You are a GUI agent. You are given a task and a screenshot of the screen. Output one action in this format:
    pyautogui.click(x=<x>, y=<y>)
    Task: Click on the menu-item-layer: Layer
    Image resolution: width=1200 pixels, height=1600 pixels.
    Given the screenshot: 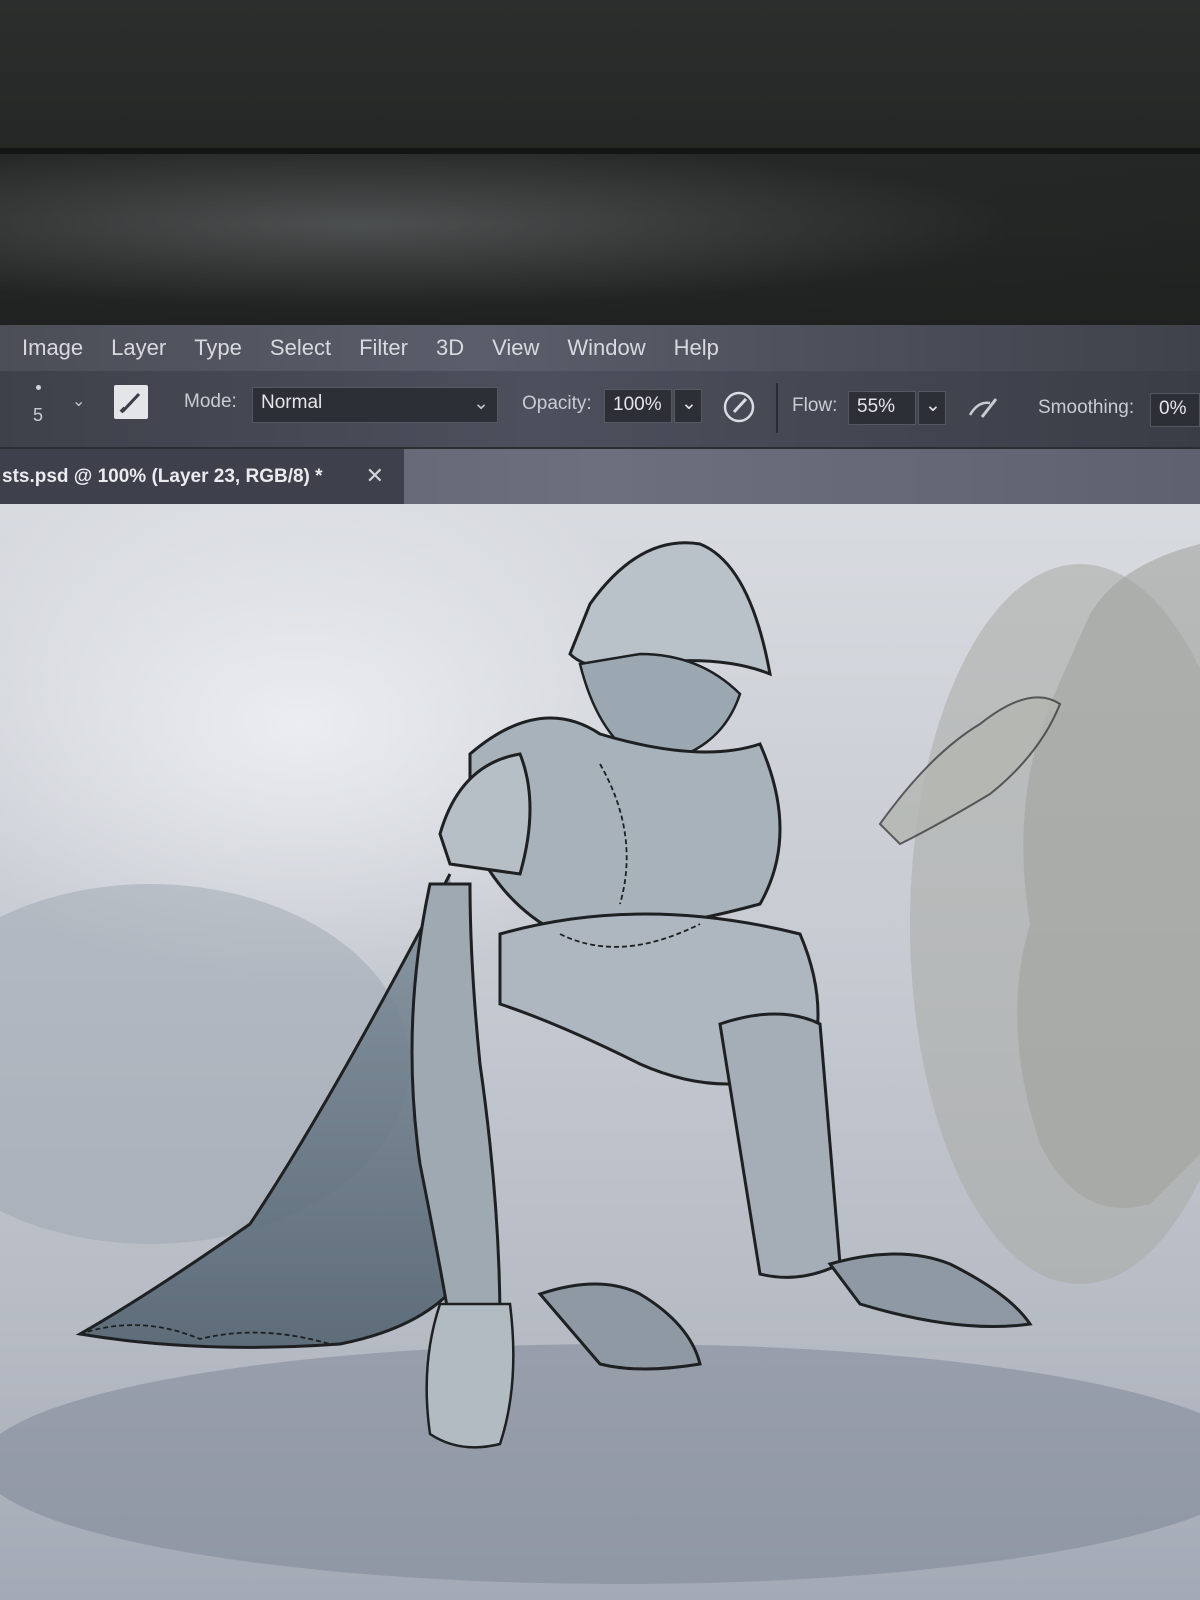 What is the action you would take?
    pyautogui.click(x=138, y=348)
    